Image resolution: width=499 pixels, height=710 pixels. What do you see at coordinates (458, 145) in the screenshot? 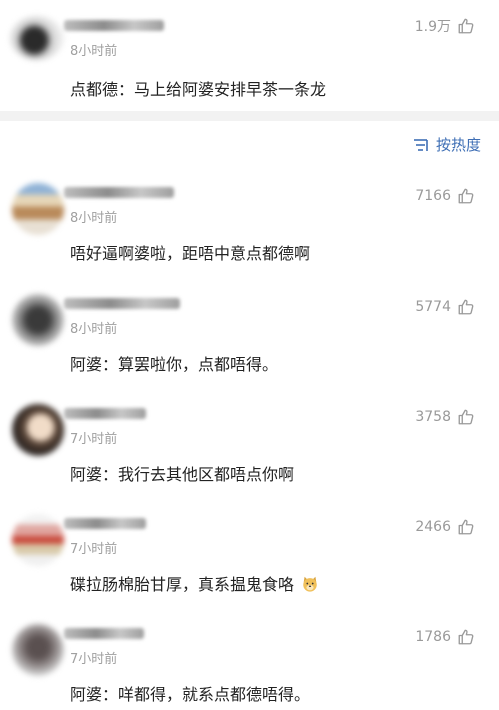
I see `sort-label: 按热度` at bounding box center [458, 145].